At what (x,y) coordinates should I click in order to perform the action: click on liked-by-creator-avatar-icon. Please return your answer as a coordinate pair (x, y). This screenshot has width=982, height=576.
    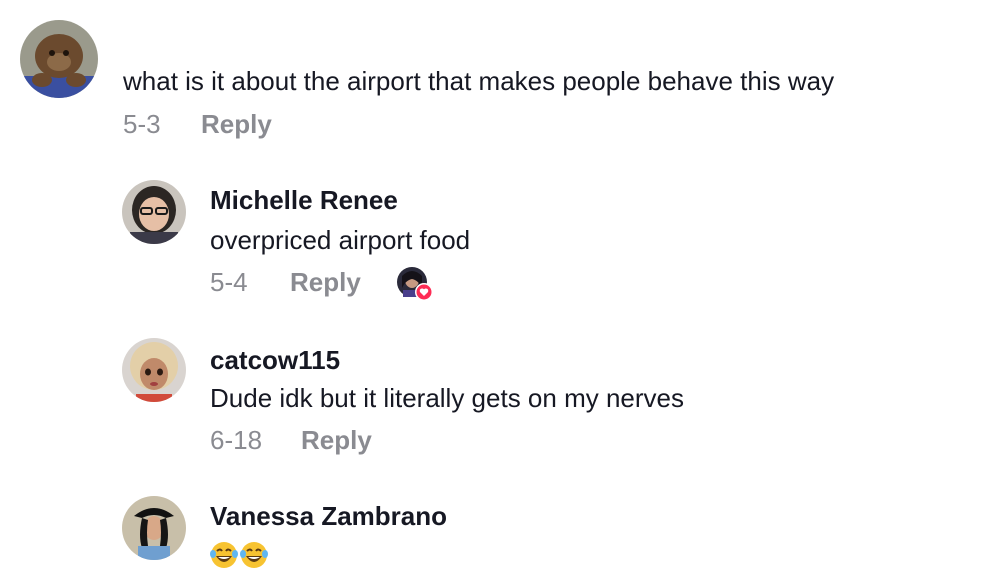
    Looking at the image, I should click on (415, 284).